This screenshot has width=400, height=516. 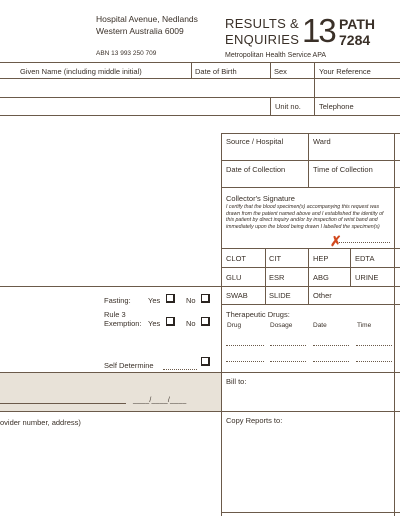 I want to click on label-therapeutic-drugs: Therapeutic Drugs:, so click(x=258, y=314).